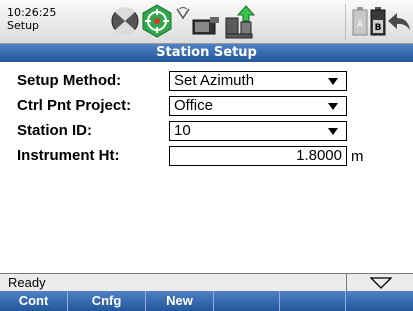  I want to click on status-line: Ready, so click(206, 282).